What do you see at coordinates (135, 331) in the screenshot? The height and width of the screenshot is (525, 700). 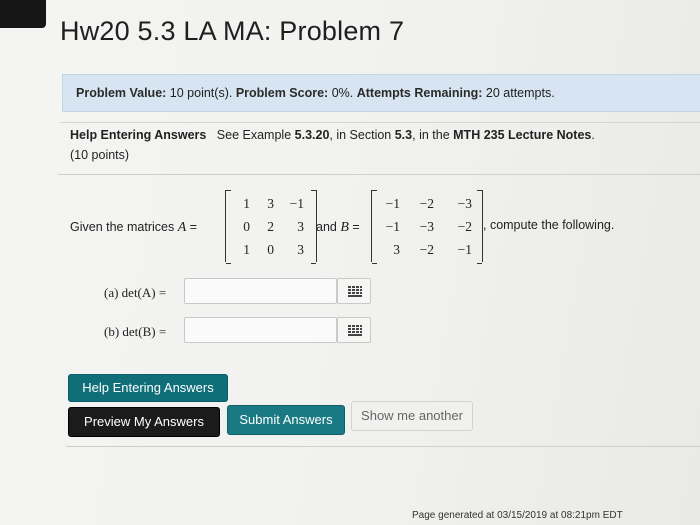 I see `question-b-label: (b) det(B) =` at bounding box center [135, 331].